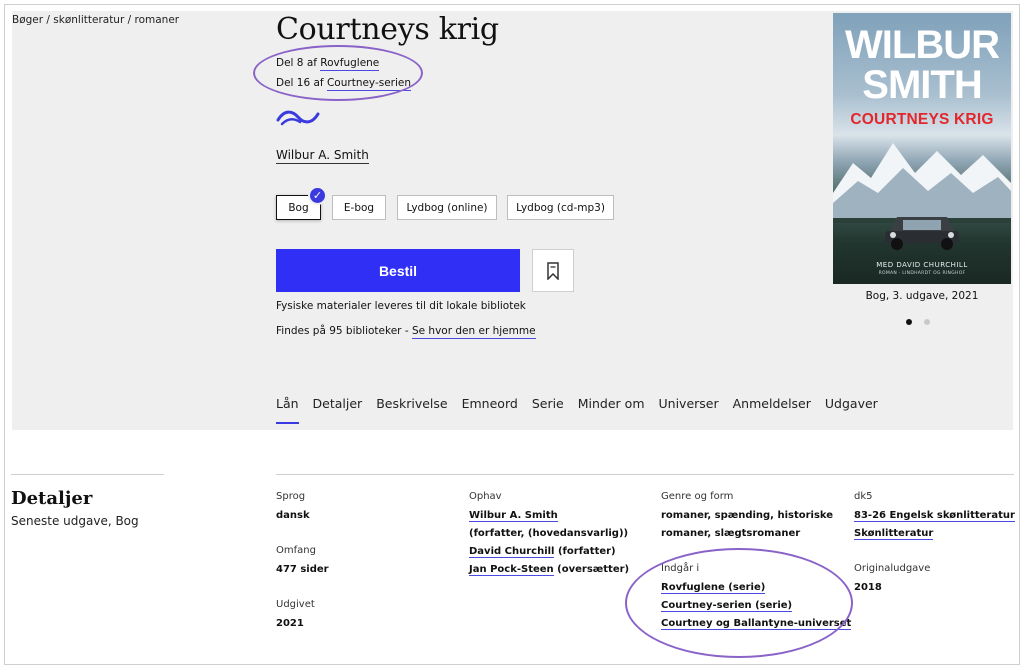 The image size is (1024, 669). What do you see at coordinates (301, 83) in the screenshot?
I see `series-prefix: Del 16 af` at bounding box center [301, 83].